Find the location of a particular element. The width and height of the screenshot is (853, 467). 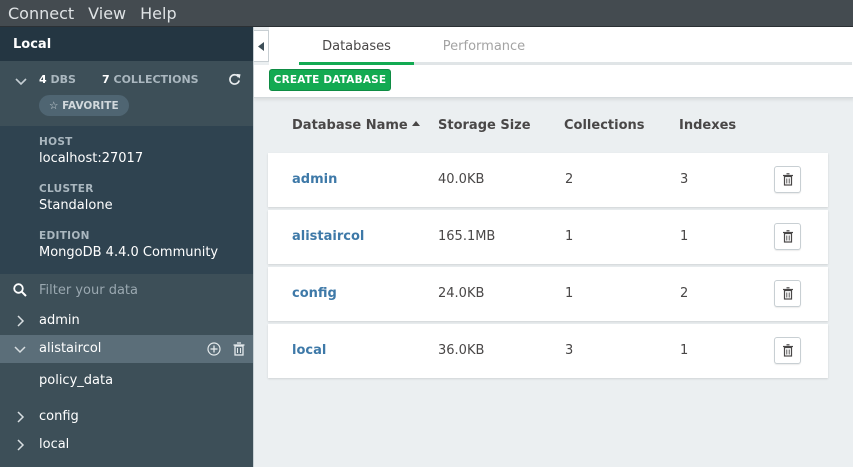

sidebar-item-label: alistaircol is located at coordinates (70, 348).